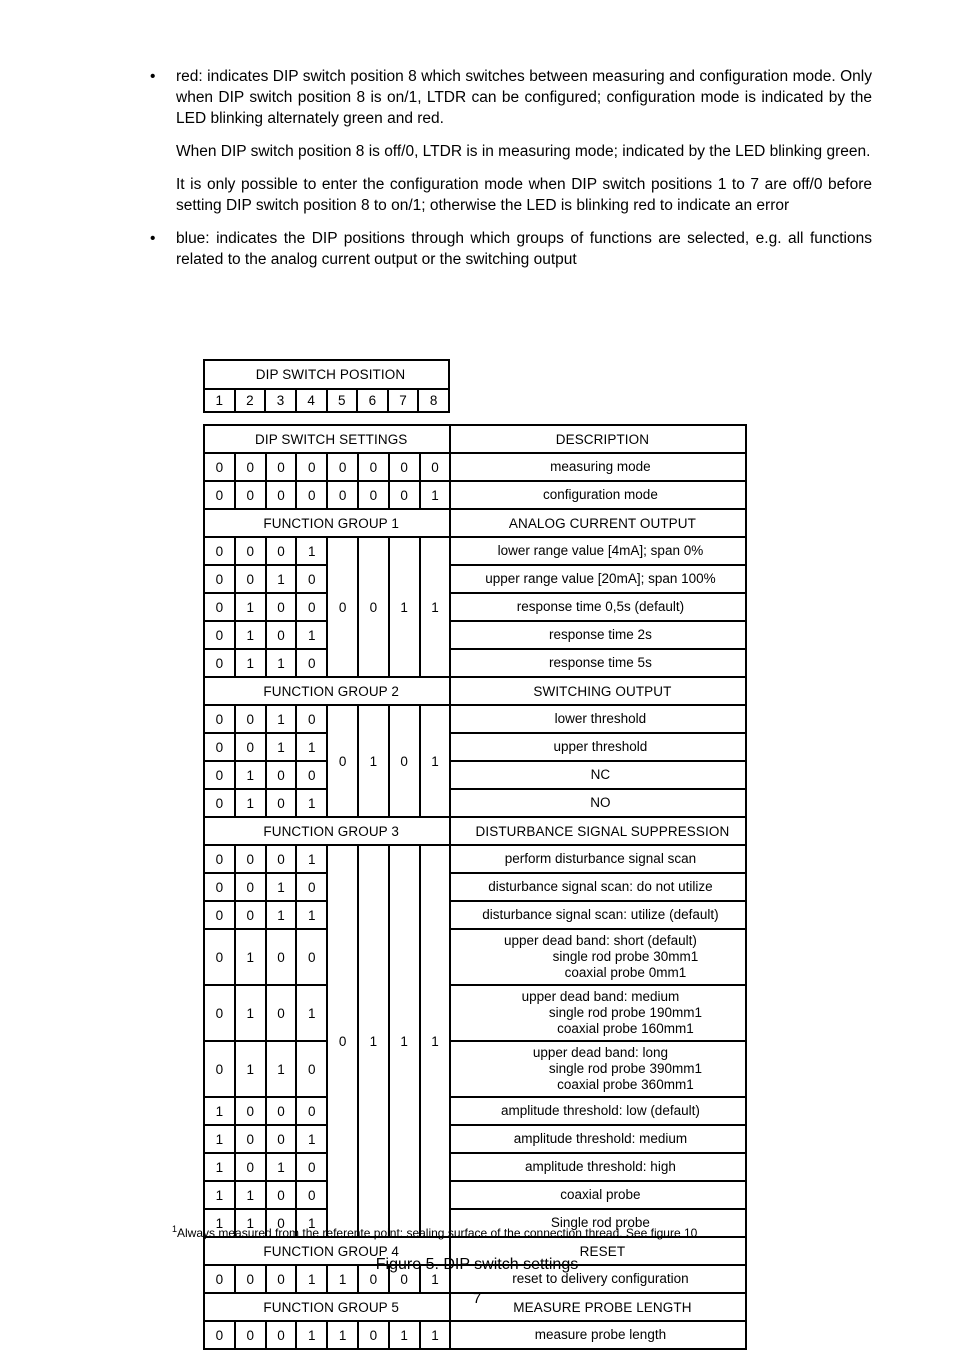 The image size is (954, 1350). I want to click on settings-header-row: DIP SWITCH SETTINGS DESCRIPTION, so click(475, 439).